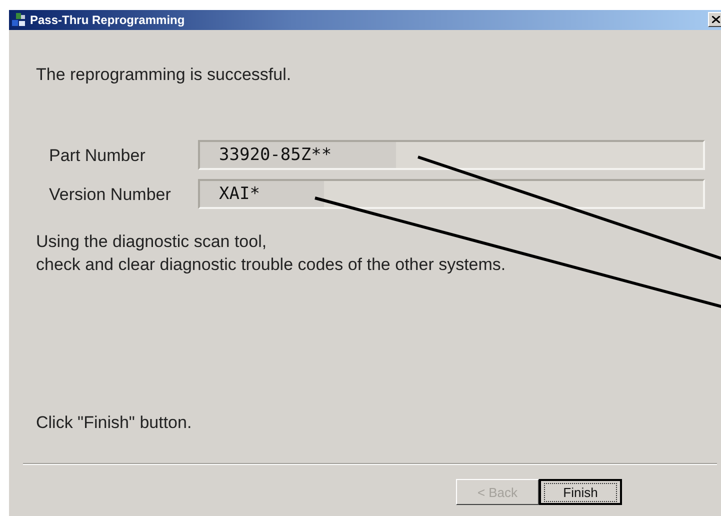 Image resolution: width=721 pixels, height=516 pixels. What do you see at coordinates (97, 155) in the screenshot?
I see `field-label: Part Number` at bounding box center [97, 155].